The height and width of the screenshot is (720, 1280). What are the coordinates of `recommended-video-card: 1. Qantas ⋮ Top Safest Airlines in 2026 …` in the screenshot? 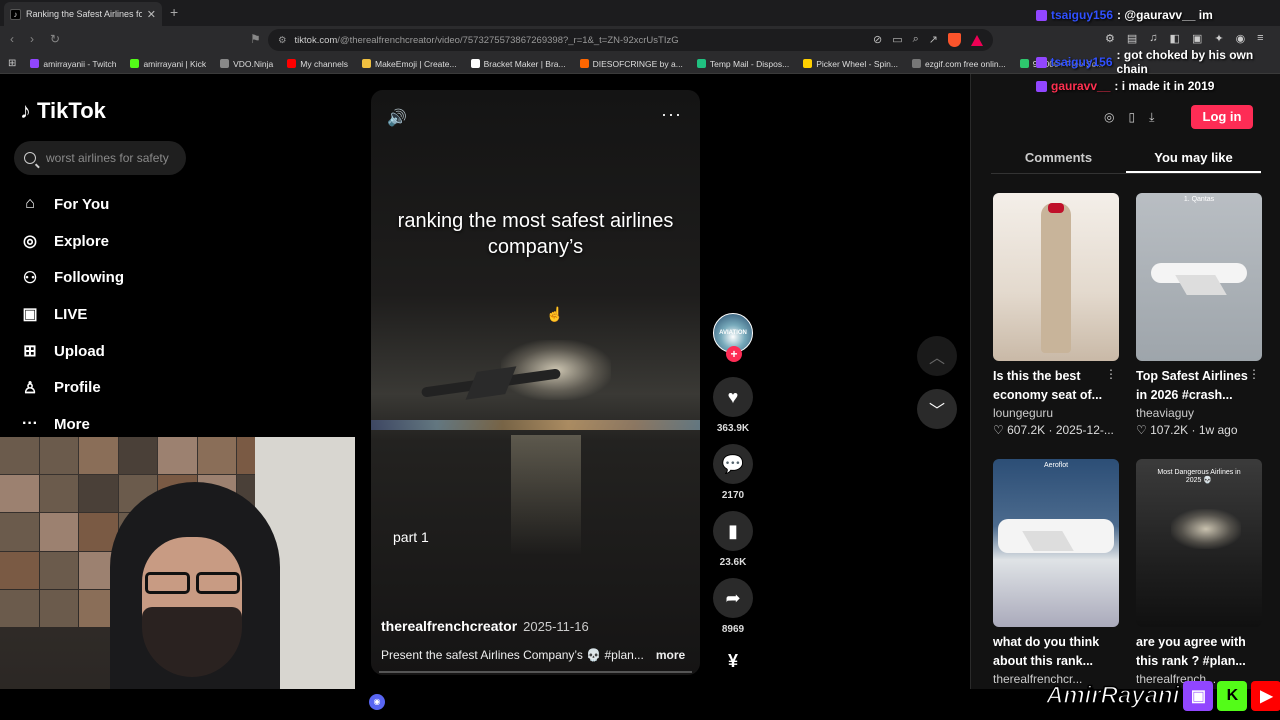 It's located at (1199, 315).